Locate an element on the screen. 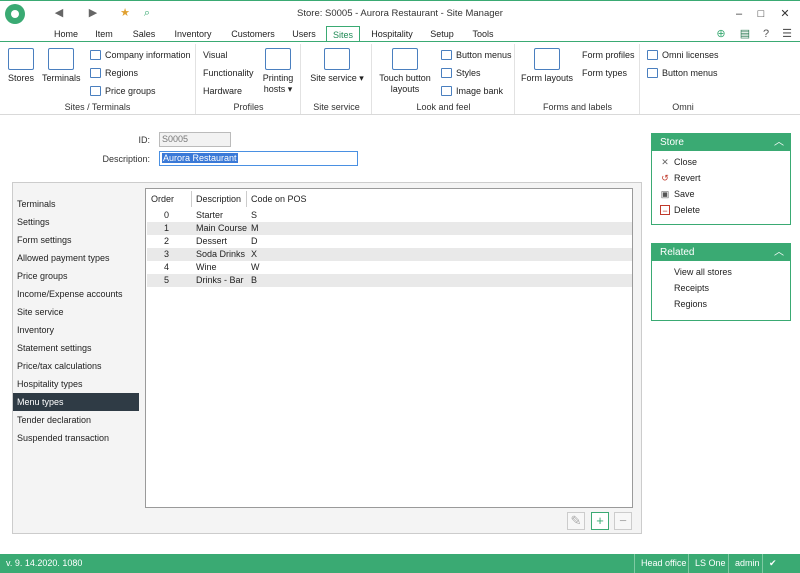  tab-sales: Sales is located at coordinates (144, 34).